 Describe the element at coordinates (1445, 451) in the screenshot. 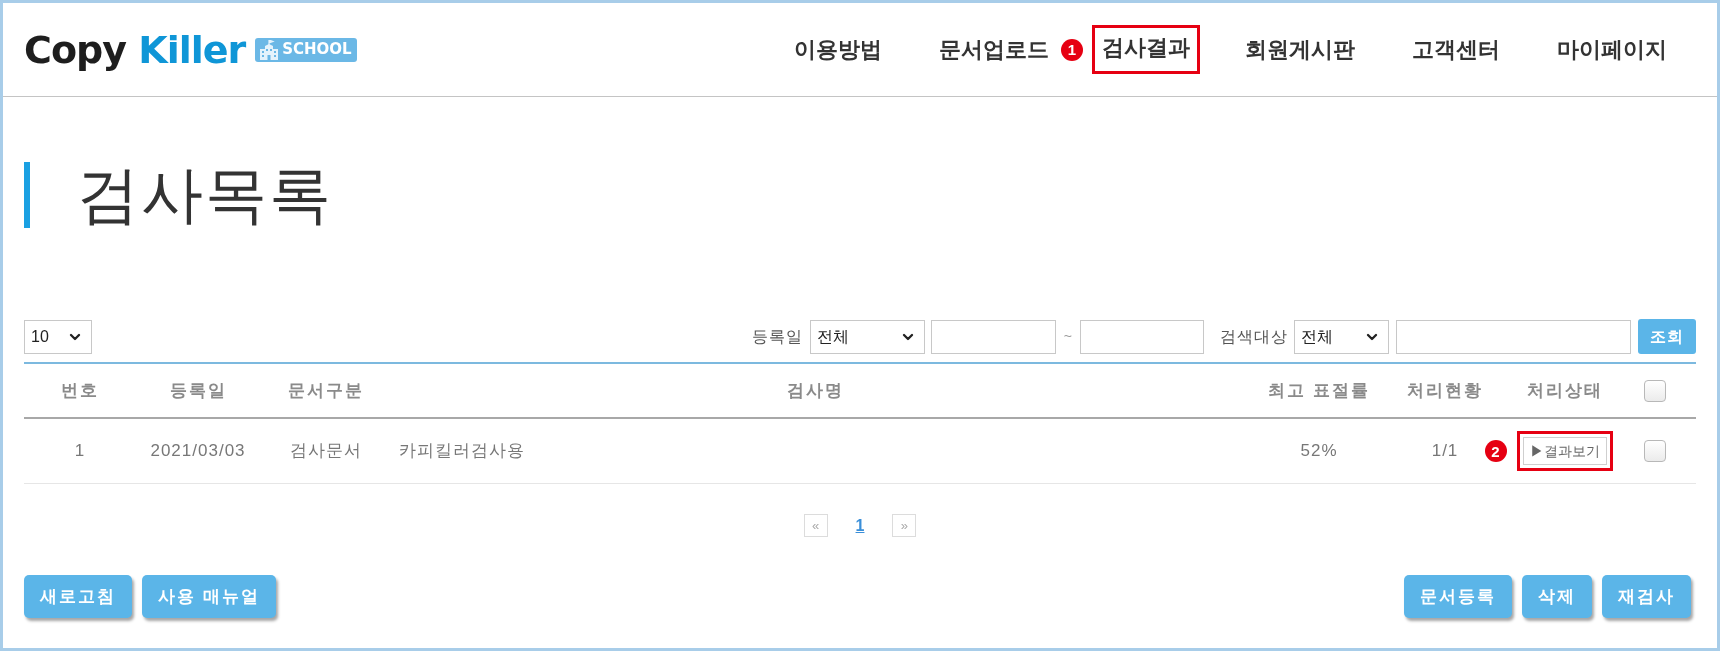

I see `table-cell-text: 1/1` at that location.